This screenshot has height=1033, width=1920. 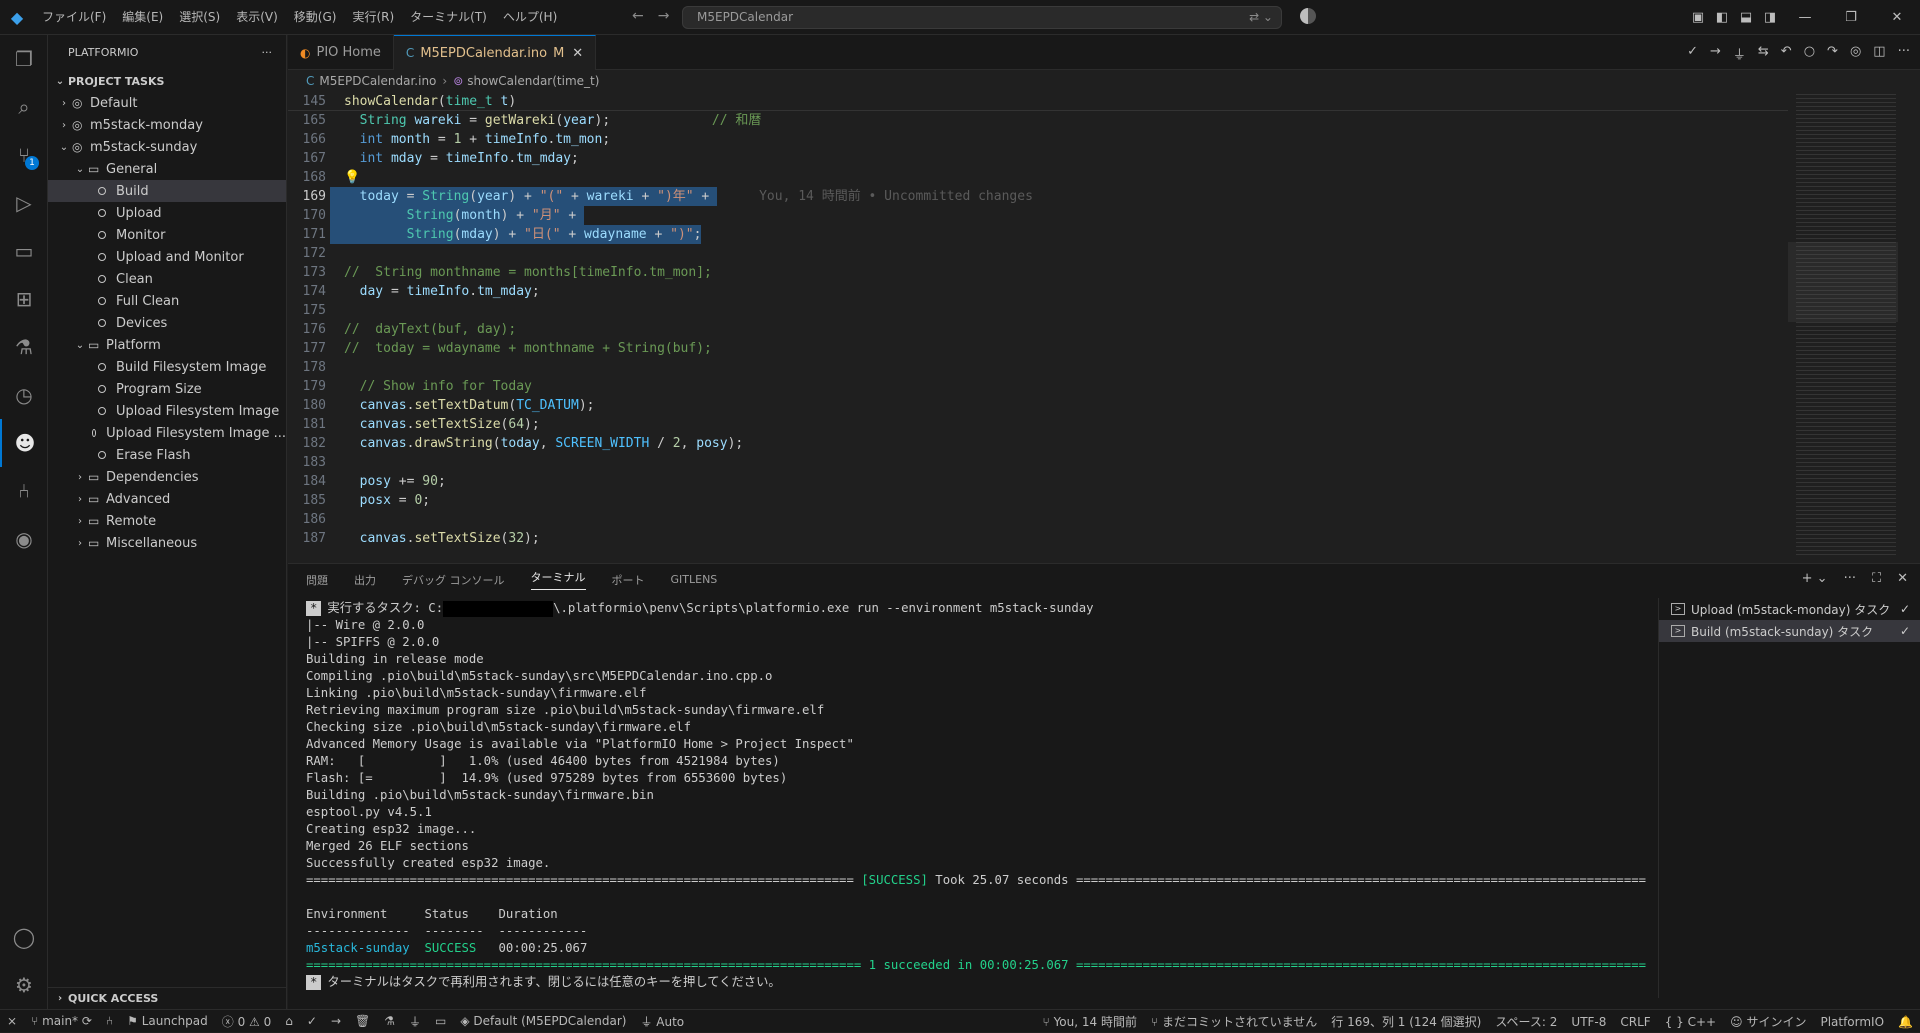 I want to click on menu-item: ターミナル(T), so click(x=448, y=17).